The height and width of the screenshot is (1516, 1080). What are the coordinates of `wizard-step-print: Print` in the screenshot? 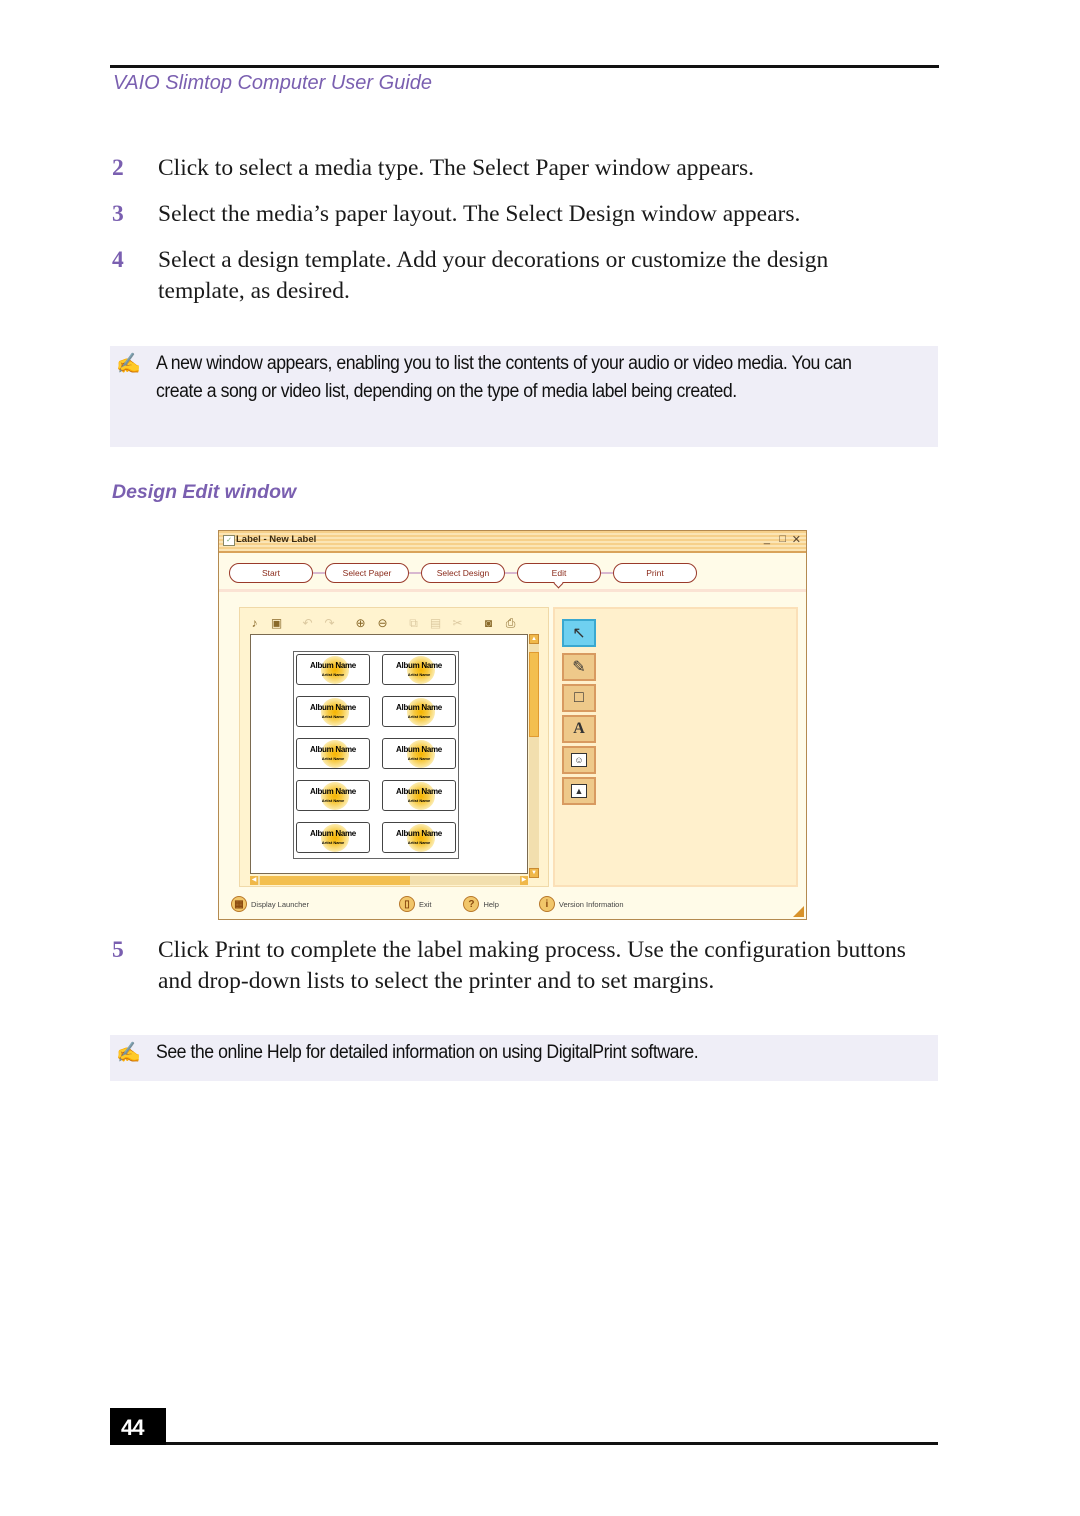 It's located at (655, 573).